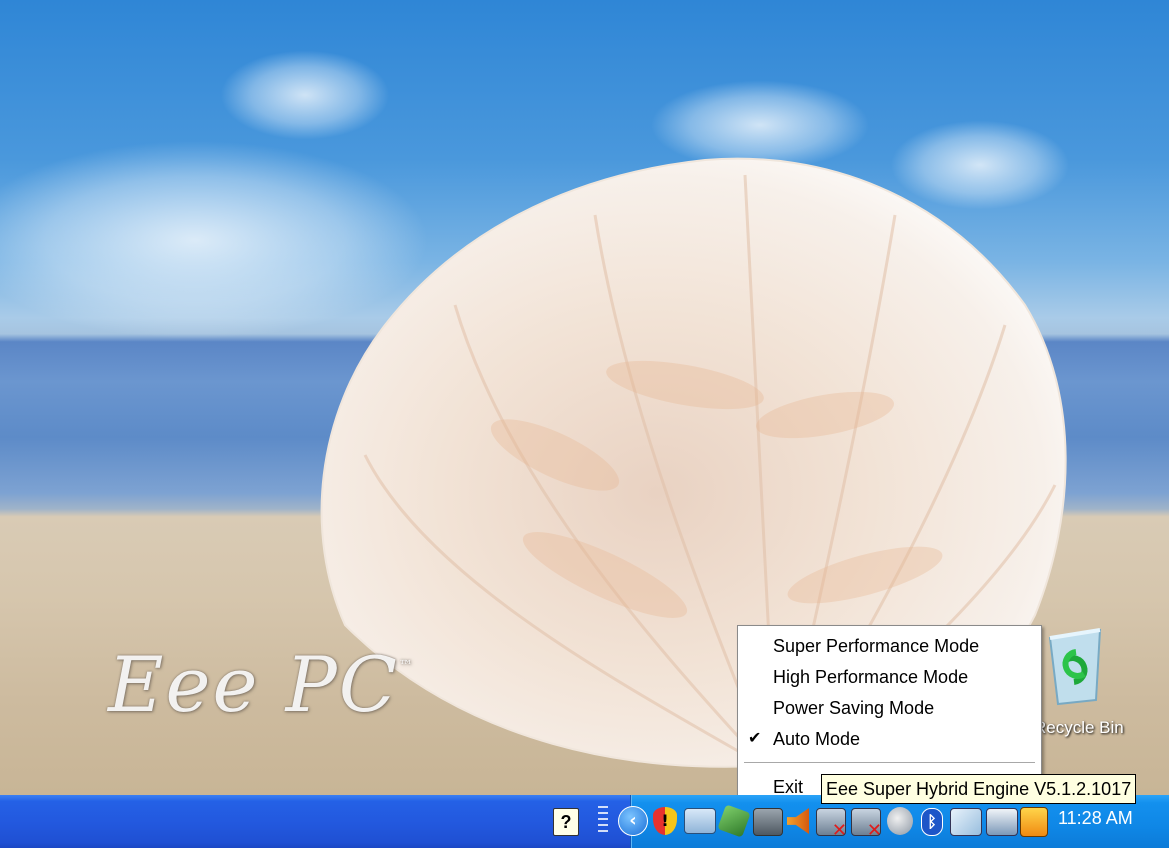 The height and width of the screenshot is (848, 1169). I want to click on power-icon, so click(900, 821).